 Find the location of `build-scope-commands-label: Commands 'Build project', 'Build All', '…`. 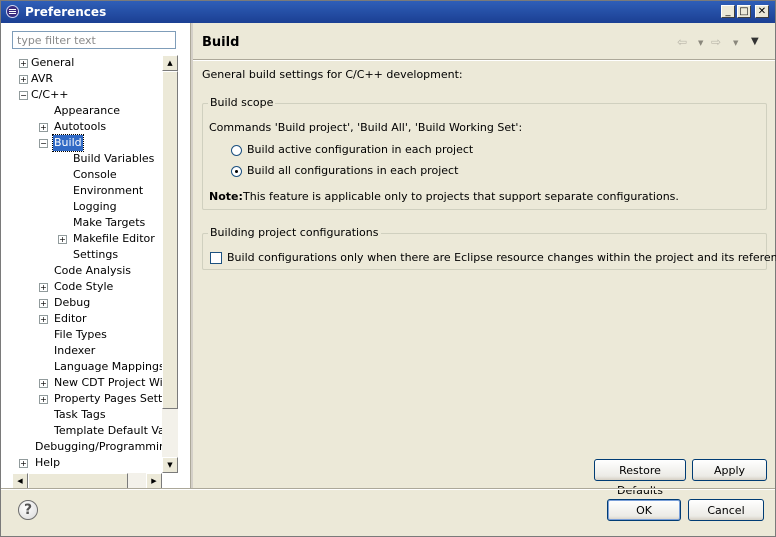

build-scope-commands-label: Commands 'Build project', 'Build All', '… is located at coordinates (366, 127).